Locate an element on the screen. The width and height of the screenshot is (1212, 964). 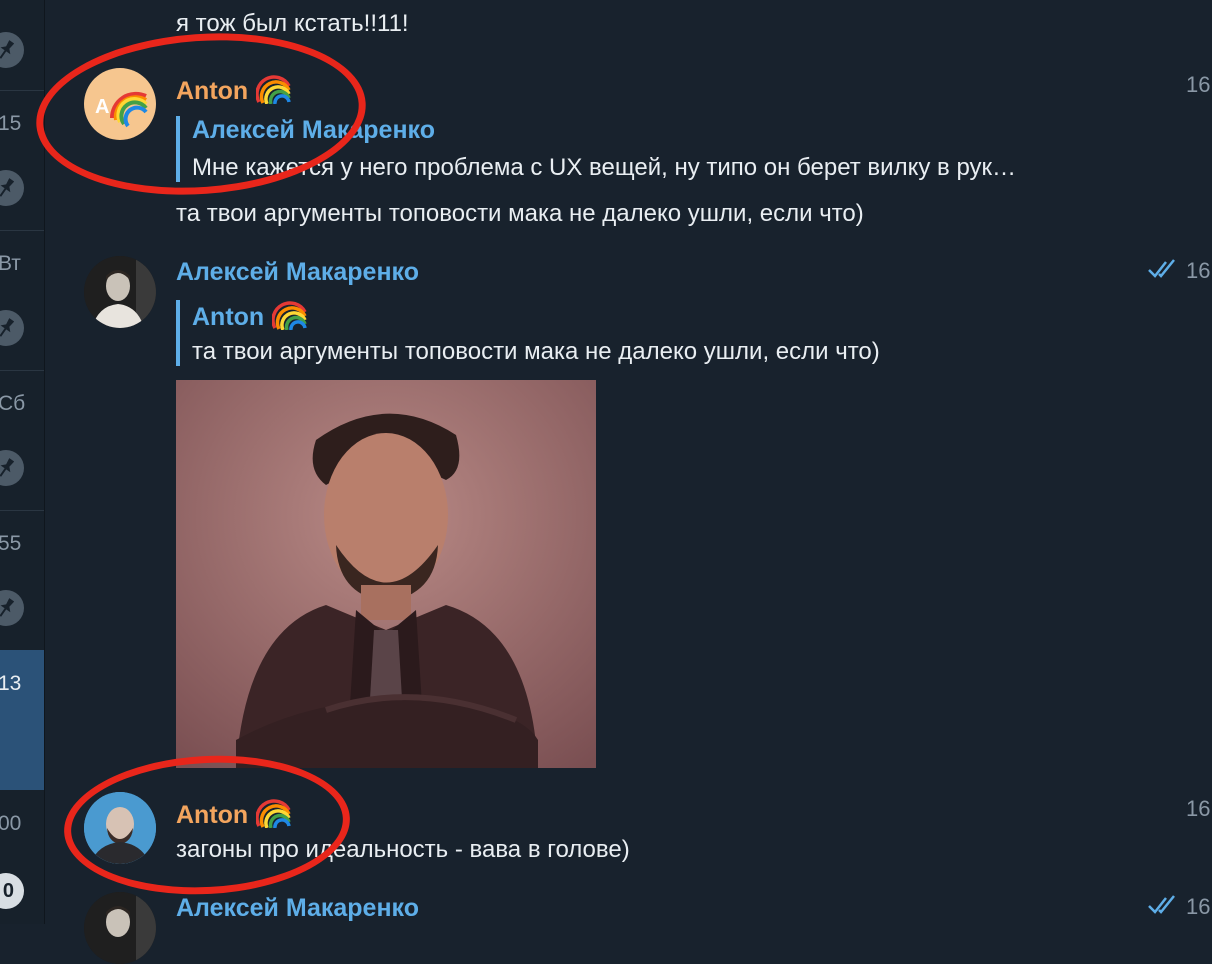
chat-time: Вт is located at coordinates (10, 263).